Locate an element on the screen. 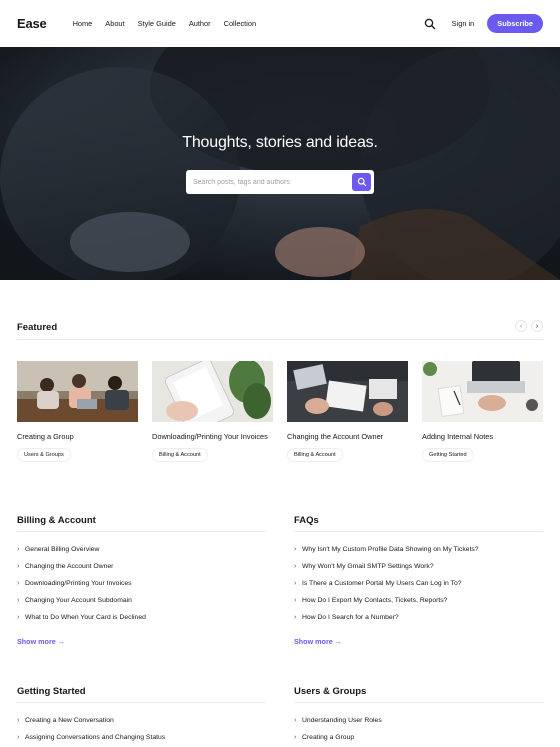  list-item: › Changing Your Account Subdomain is located at coordinates (141, 600).